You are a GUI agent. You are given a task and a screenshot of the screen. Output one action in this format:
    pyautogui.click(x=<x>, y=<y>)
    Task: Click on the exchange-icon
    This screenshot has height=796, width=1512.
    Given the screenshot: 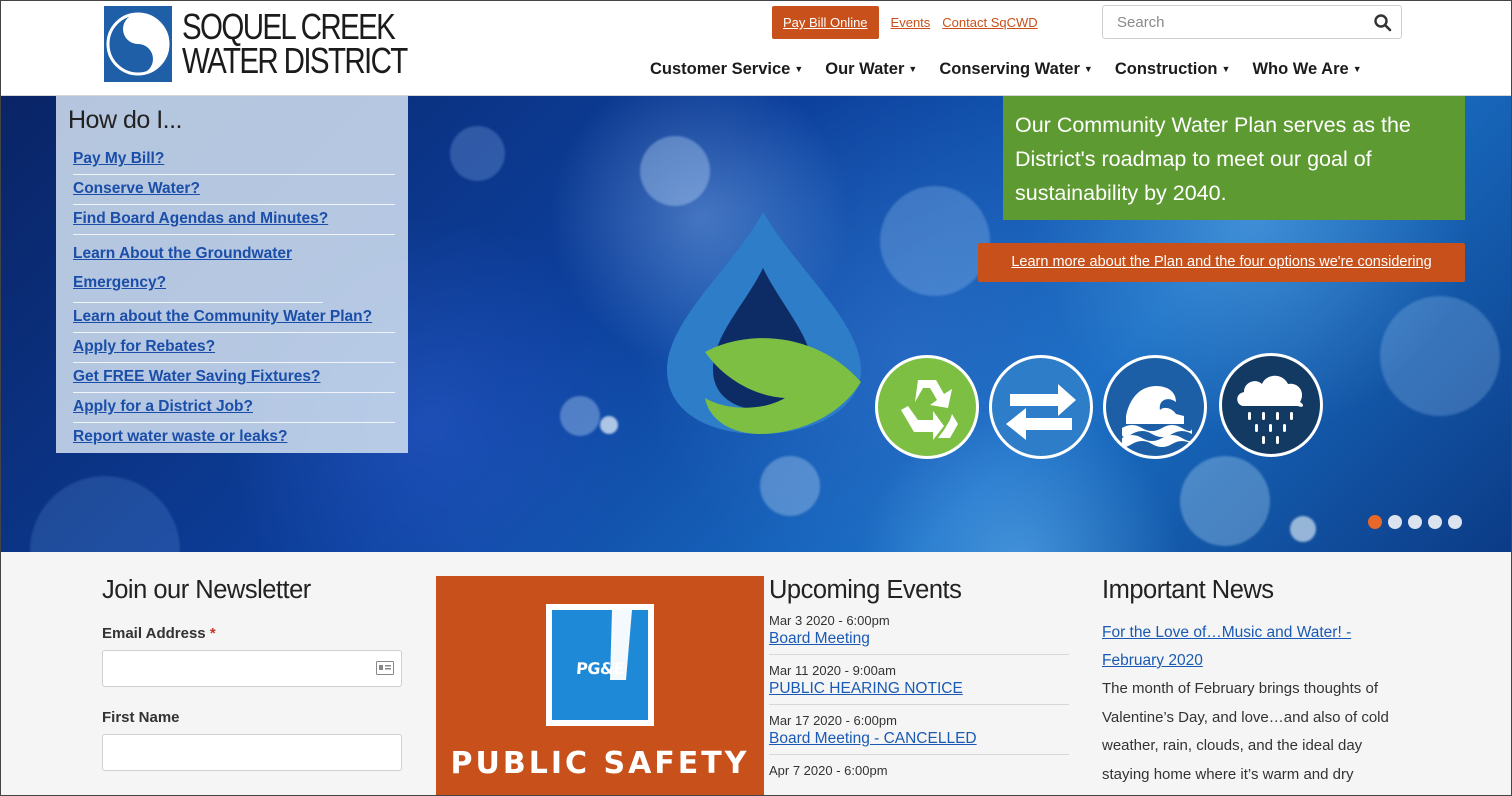 What is the action you would take?
    pyautogui.click(x=1041, y=407)
    